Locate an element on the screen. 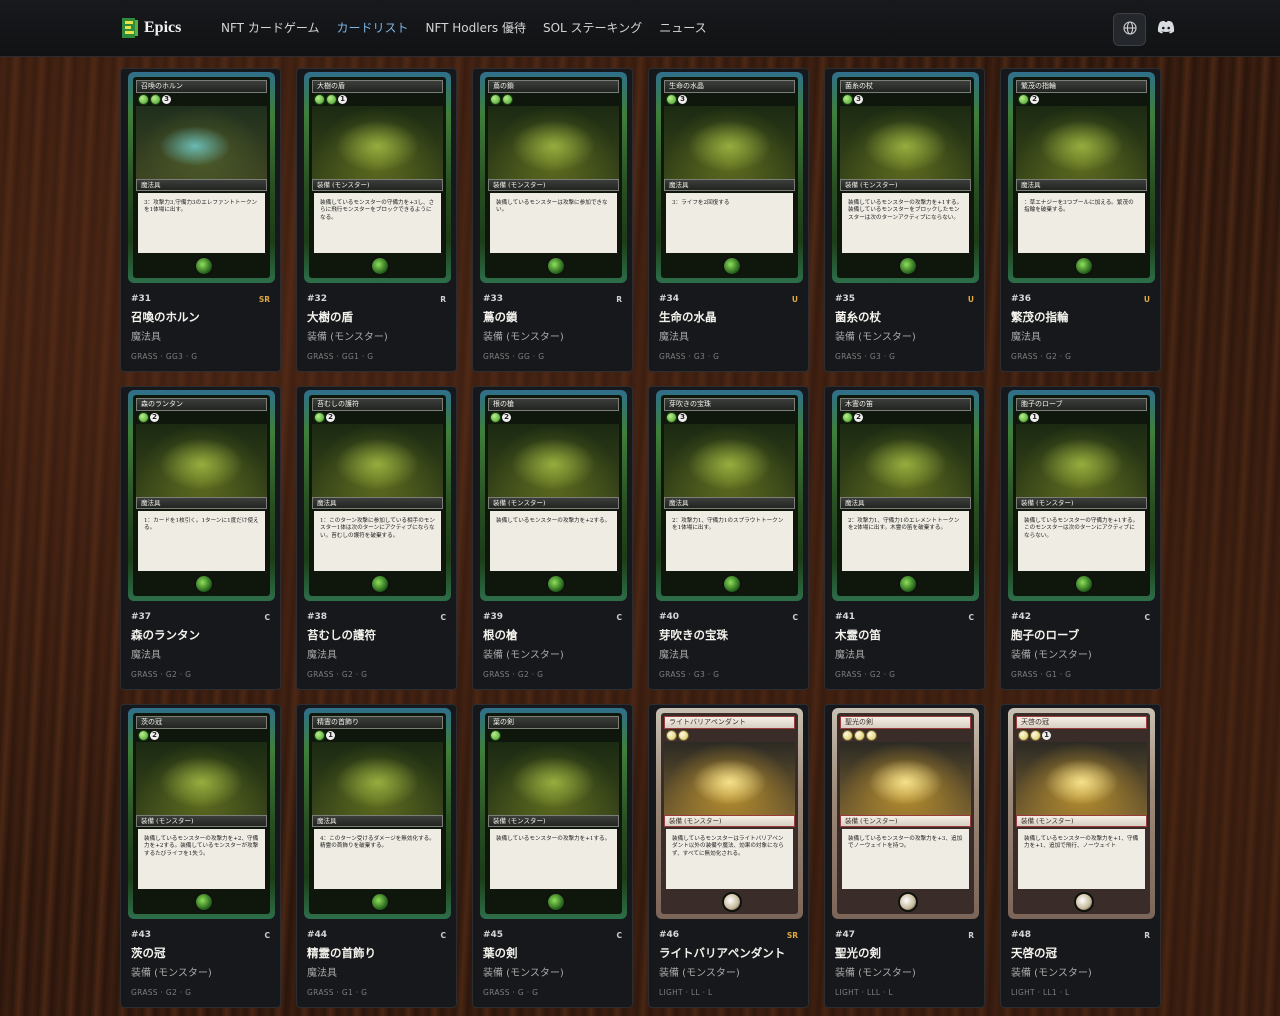 The image size is (1280, 1016). nav-link-2: NFT Hodlers 優待 is located at coordinates (475, 27).